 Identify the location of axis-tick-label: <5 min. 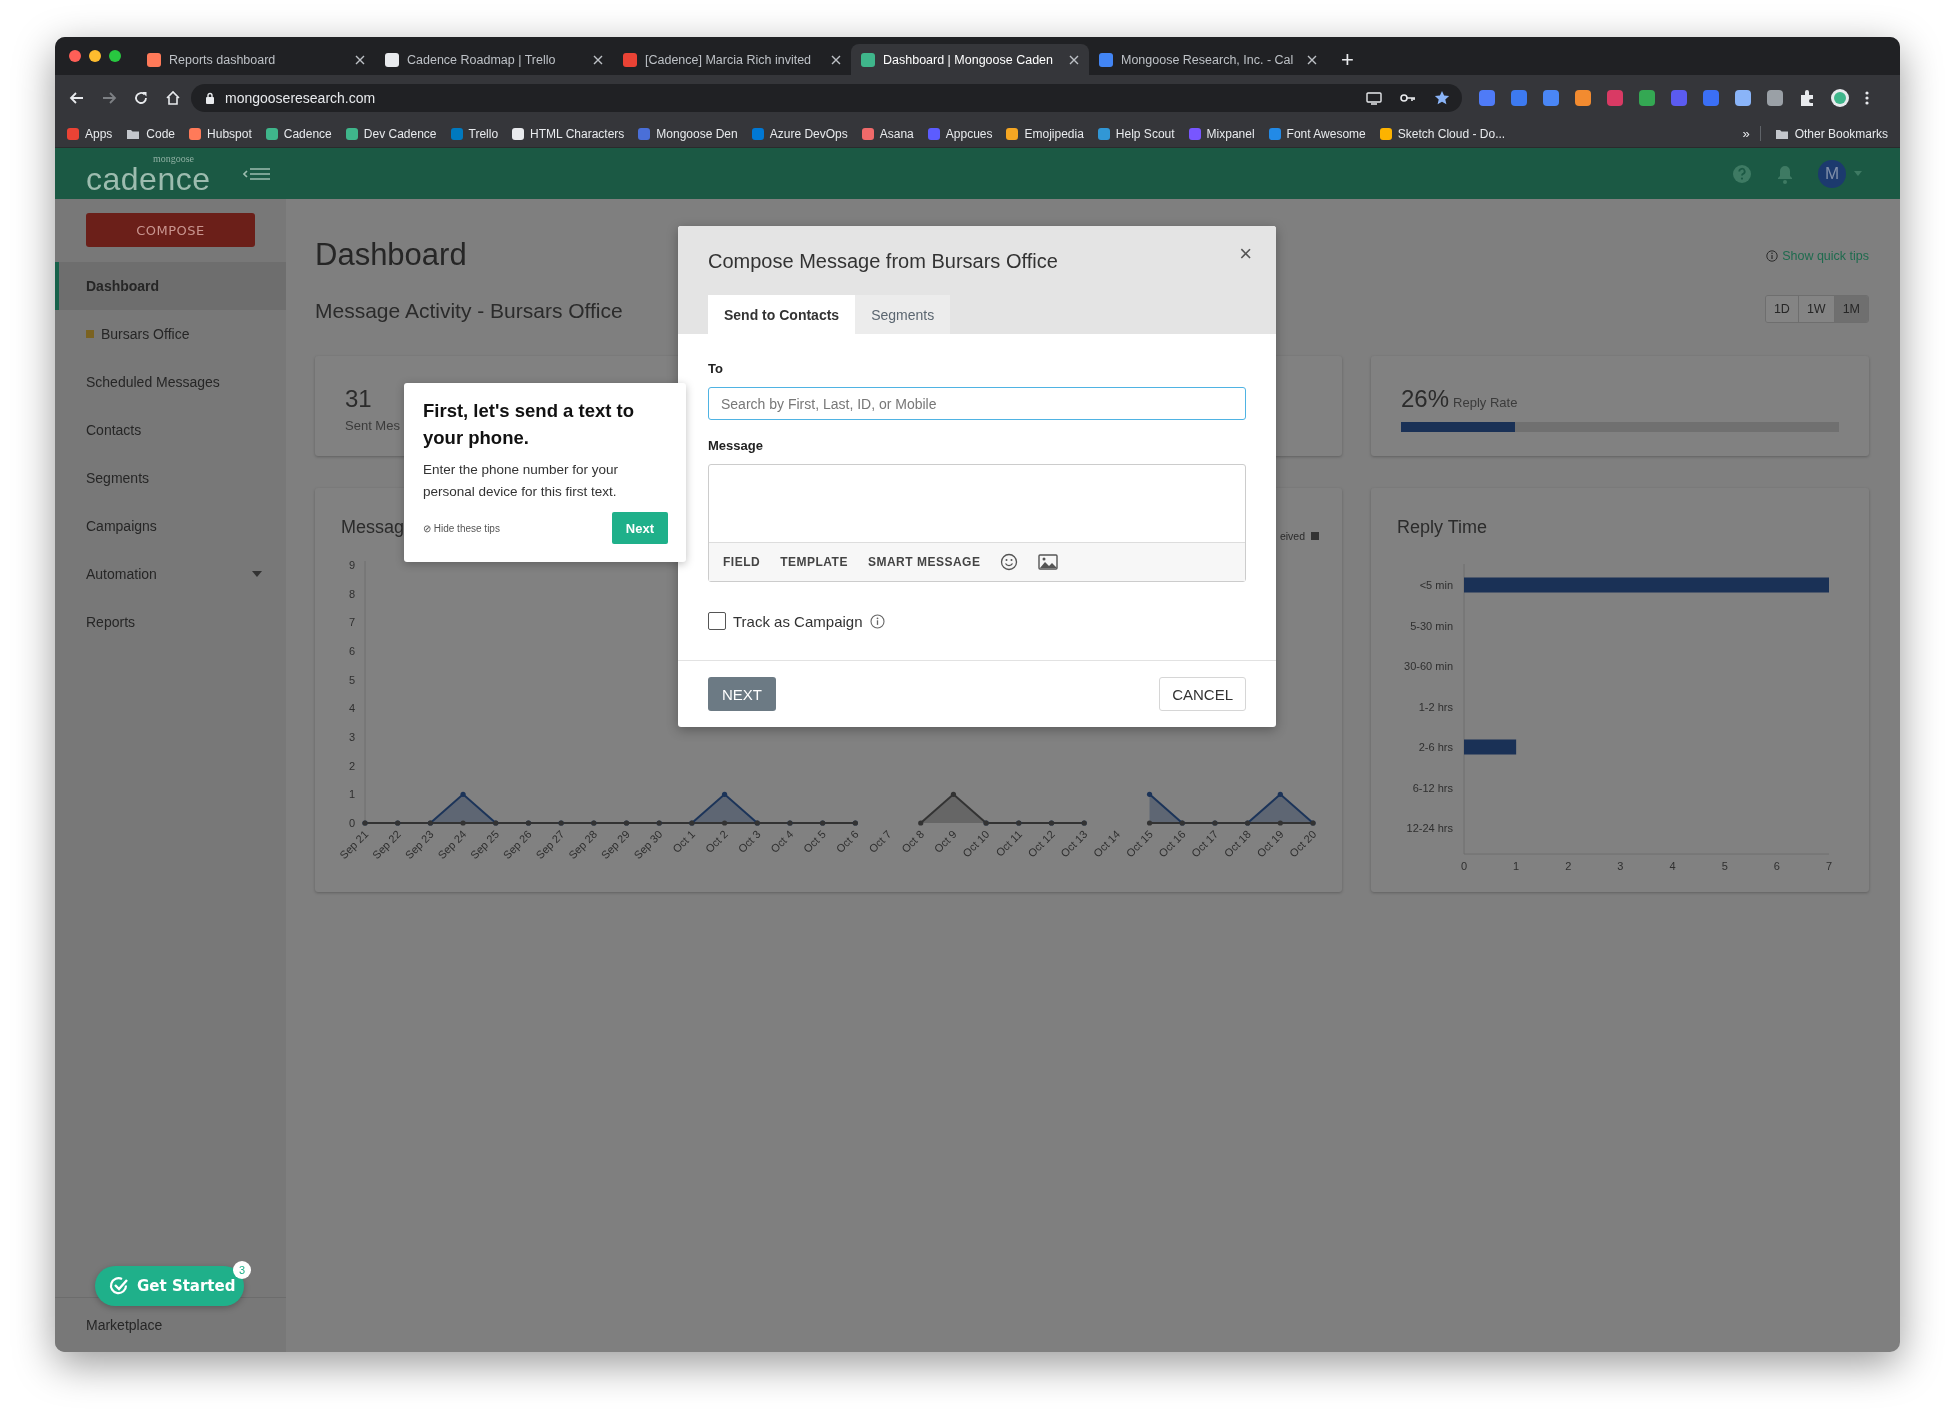
(1436, 585).